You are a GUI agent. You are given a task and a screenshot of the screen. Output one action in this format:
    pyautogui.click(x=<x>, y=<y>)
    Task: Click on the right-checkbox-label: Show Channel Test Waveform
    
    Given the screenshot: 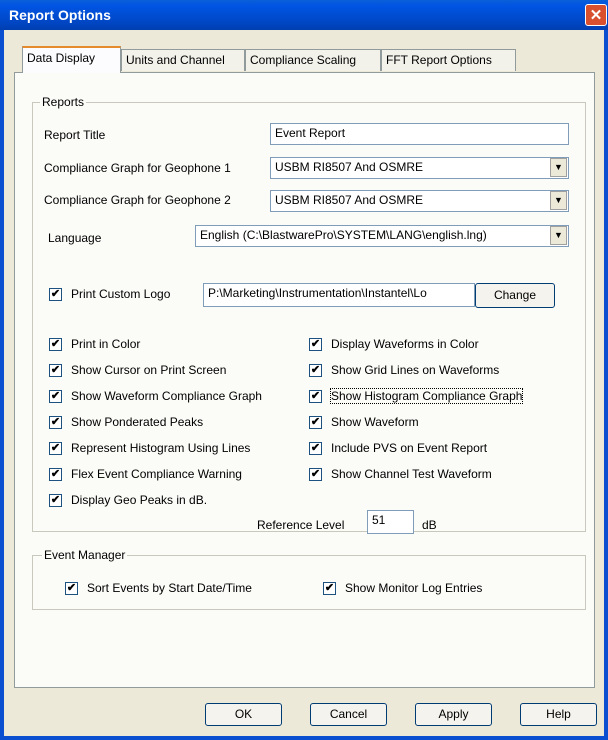 What is the action you would take?
    pyautogui.click(x=411, y=474)
    